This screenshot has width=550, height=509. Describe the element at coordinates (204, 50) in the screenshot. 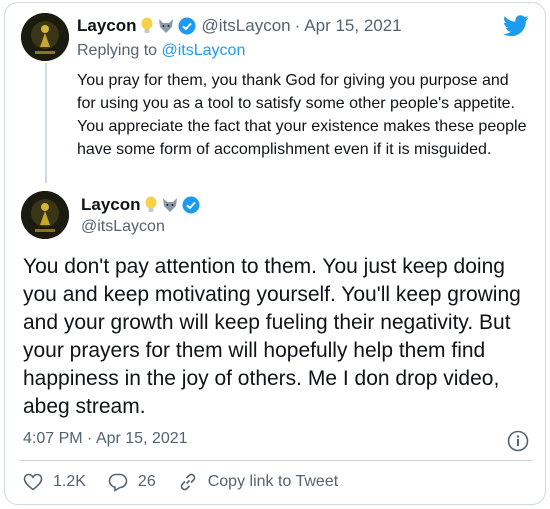

I see `replying-to-mention: @itsLaycon` at that location.